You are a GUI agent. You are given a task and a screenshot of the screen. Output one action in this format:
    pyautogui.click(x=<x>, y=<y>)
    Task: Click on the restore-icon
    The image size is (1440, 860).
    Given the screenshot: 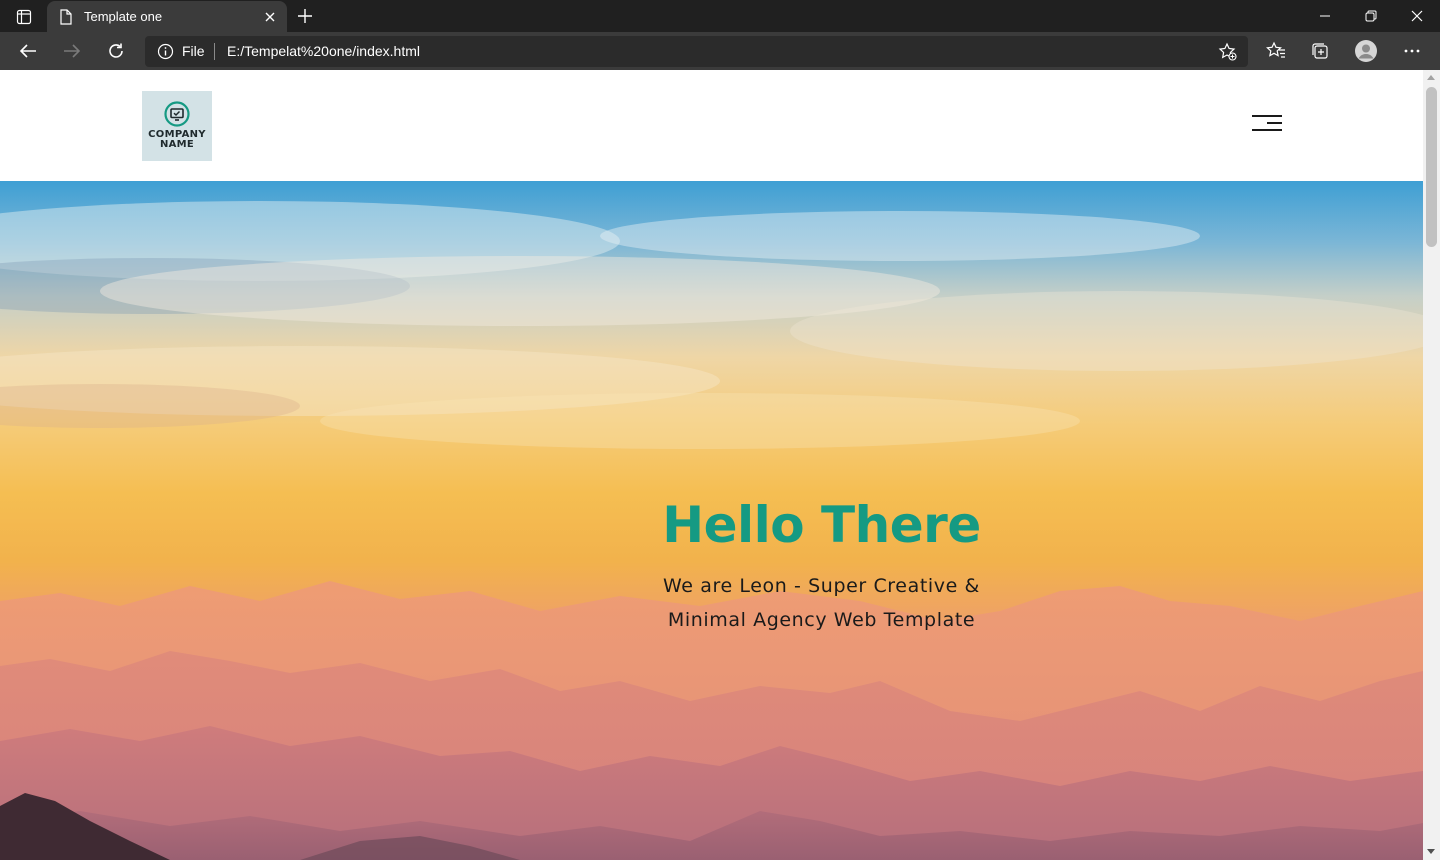 What is the action you would take?
    pyautogui.click(x=1371, y=16)
    